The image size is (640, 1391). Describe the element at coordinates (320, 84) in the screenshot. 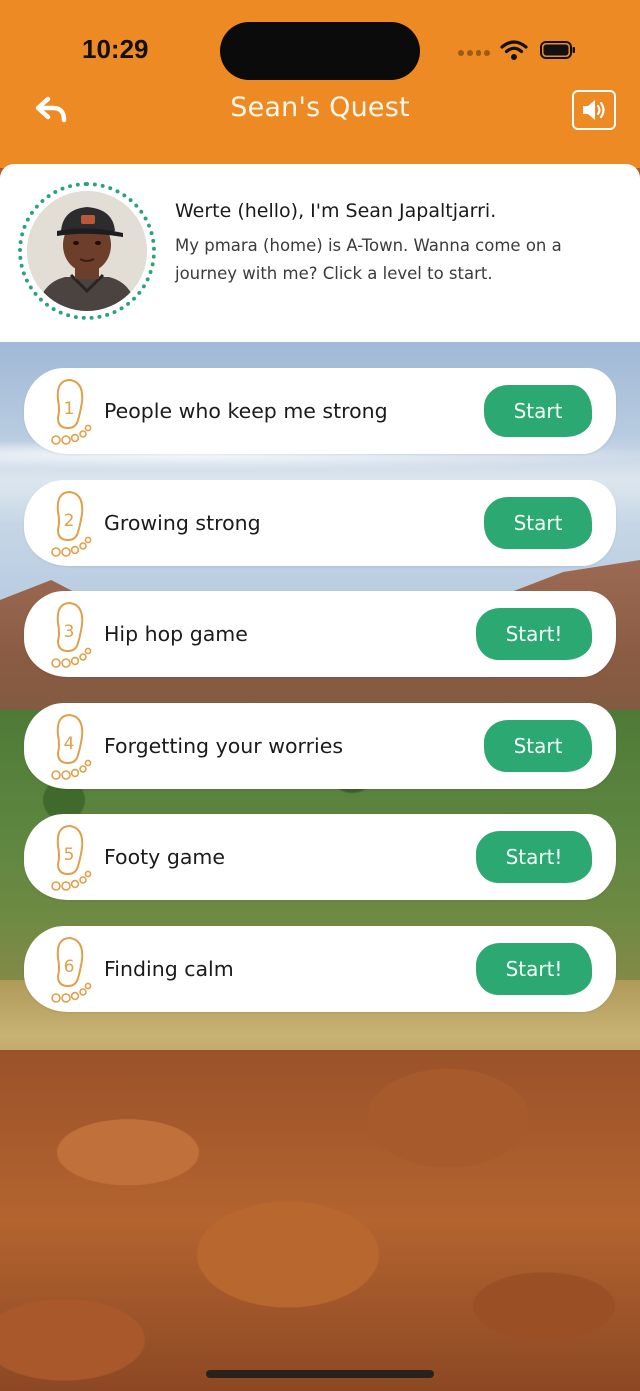

I see `app-header: 10:29 Sean's Quest` at that location.